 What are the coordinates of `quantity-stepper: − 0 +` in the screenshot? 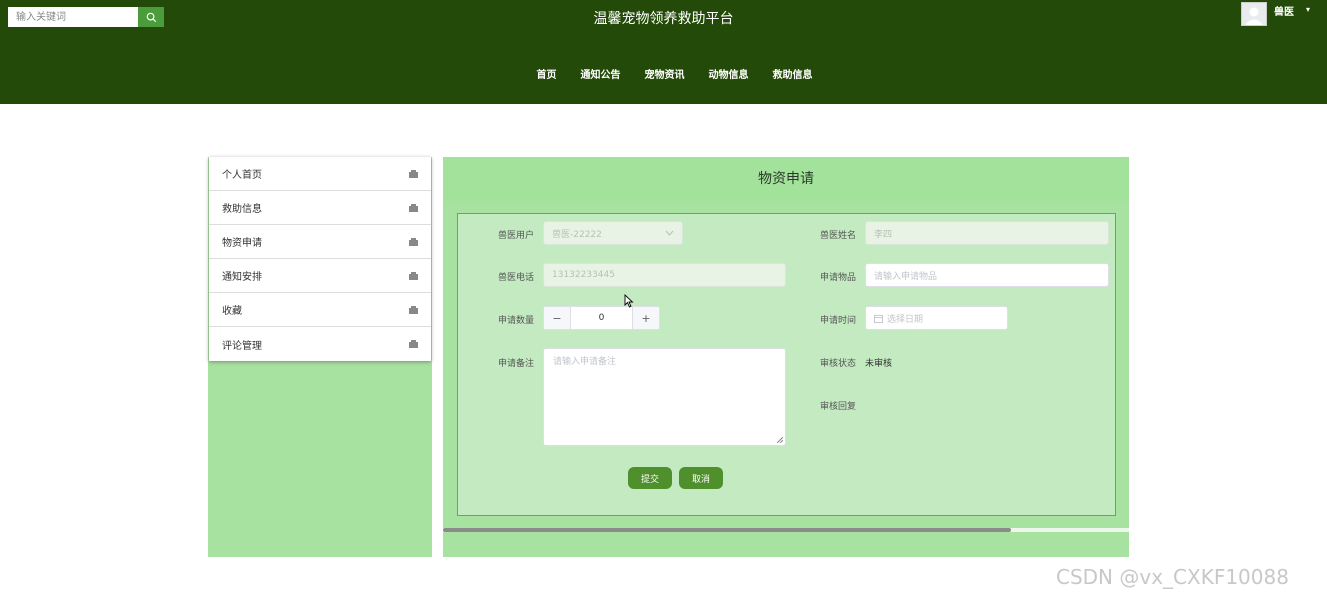 It's located at (601, 318).